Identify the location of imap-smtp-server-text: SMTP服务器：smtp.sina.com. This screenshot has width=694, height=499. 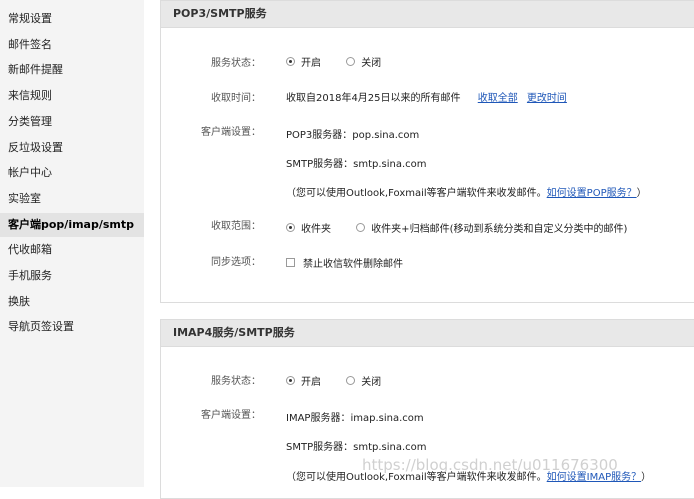
(356, 447).